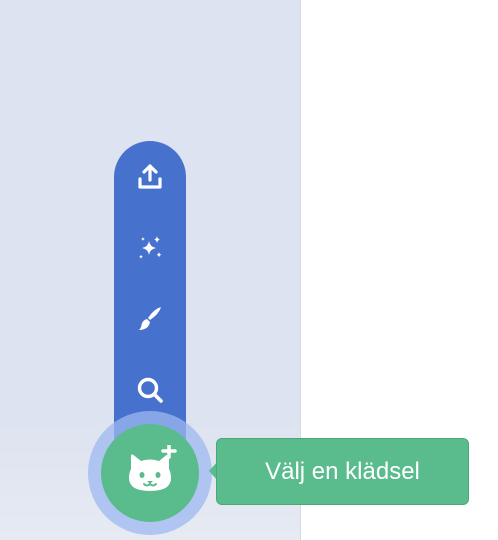 Image resolution: width=498 pixels, height=540 pixels. I want to click on paint-costume-button, so click(150, 319).